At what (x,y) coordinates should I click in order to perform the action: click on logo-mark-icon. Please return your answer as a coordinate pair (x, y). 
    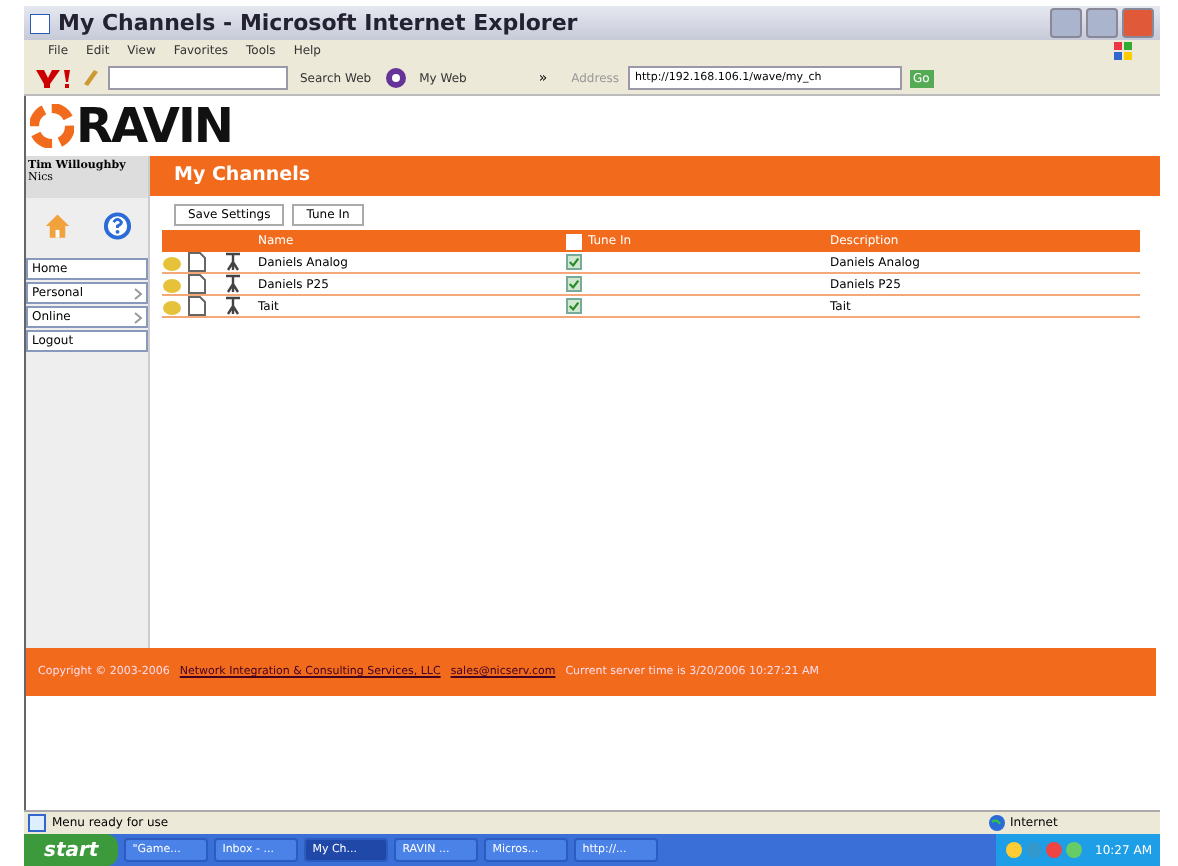
    Looking at the image, I should click on (52, 126).